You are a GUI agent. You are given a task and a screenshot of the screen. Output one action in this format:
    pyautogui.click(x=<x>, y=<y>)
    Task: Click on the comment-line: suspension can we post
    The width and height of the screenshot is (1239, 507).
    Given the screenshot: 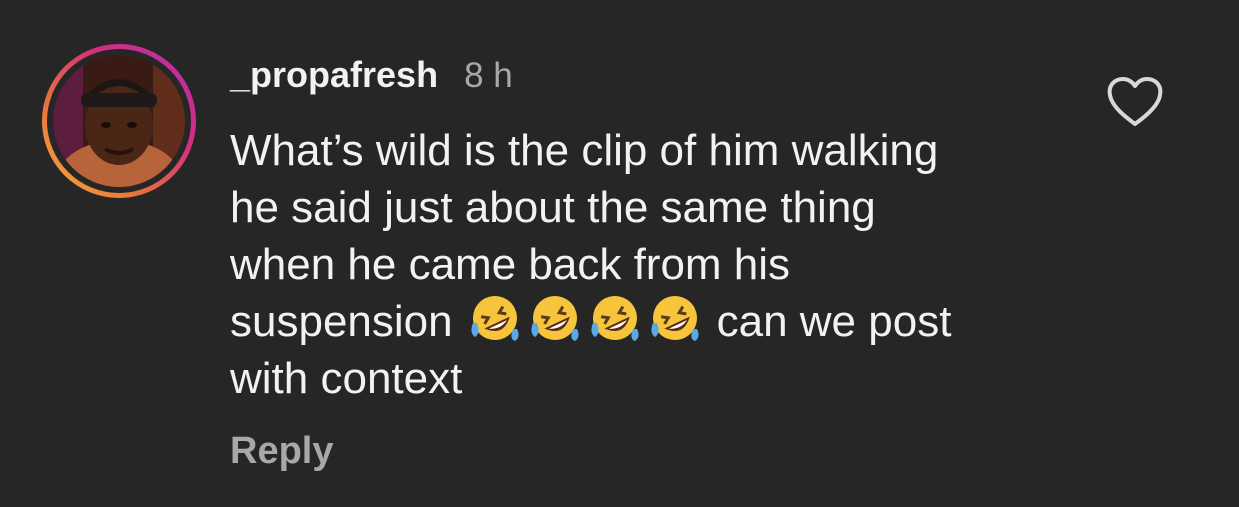 What is the action you would take?
    pyautogui.click(x=660, y=321)
    